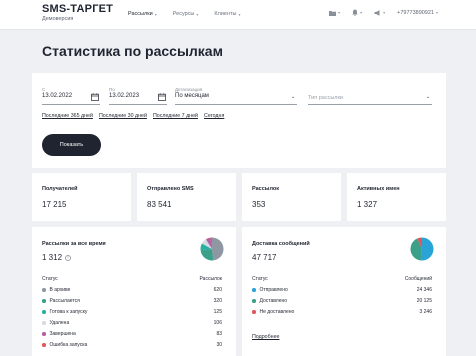 The height and width of the screenshot is (356, 476). What do you see at coordinates (68, 312) in the screenshot?
I see `row-label: Готова к запуску` at bounding box center [68, 312].